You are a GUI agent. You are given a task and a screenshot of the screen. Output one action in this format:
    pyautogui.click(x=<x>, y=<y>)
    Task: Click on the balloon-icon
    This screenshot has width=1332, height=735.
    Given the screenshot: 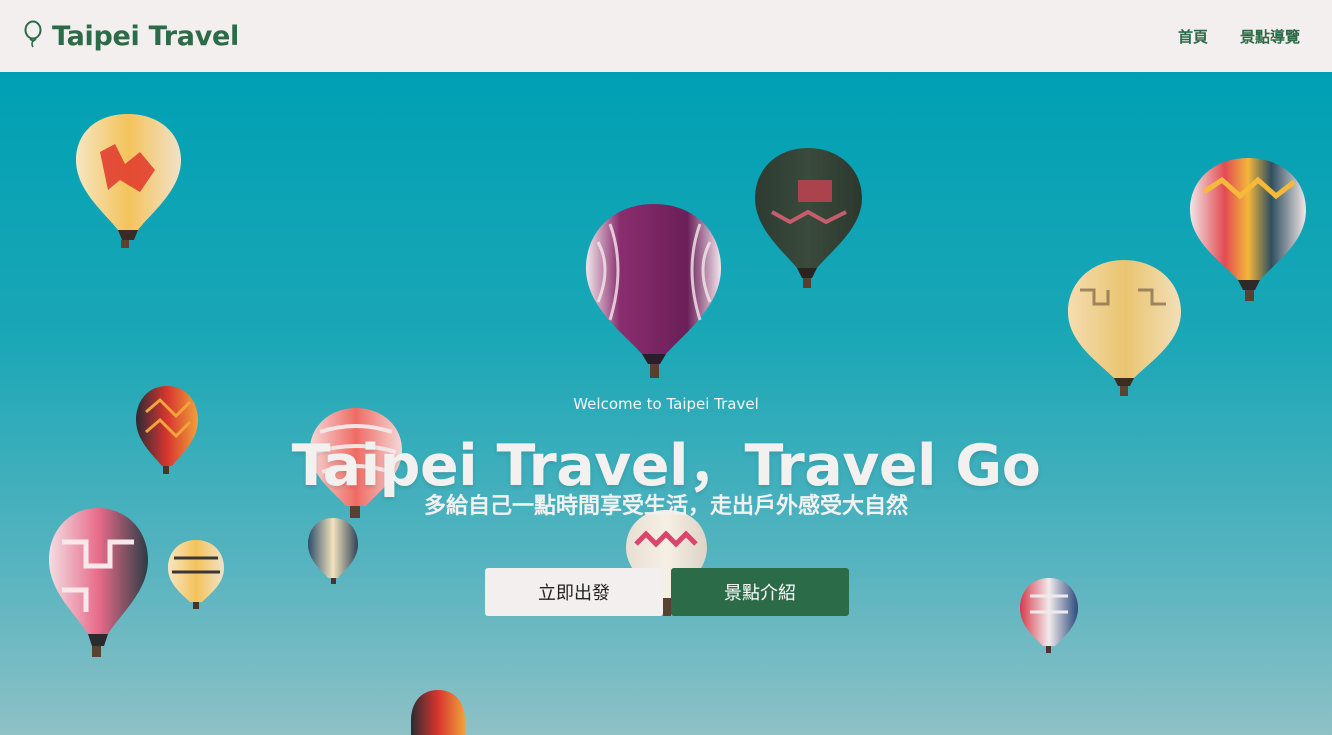 What is the action you would take?
    pyautogui.click(x=33, y=36)
    